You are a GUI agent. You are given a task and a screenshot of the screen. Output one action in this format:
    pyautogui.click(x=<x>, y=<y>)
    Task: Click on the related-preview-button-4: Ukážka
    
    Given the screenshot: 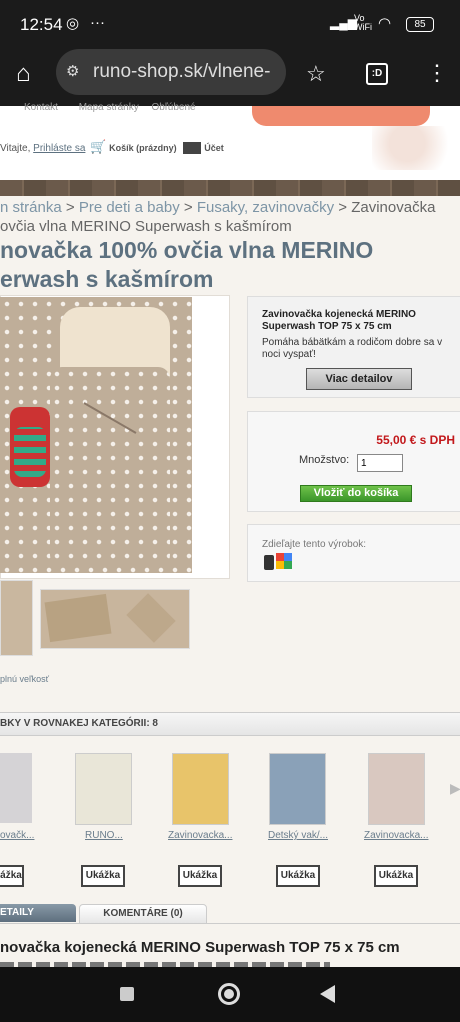 What is the action you would take?
    pyautogui.click(x=298, y=876)
    